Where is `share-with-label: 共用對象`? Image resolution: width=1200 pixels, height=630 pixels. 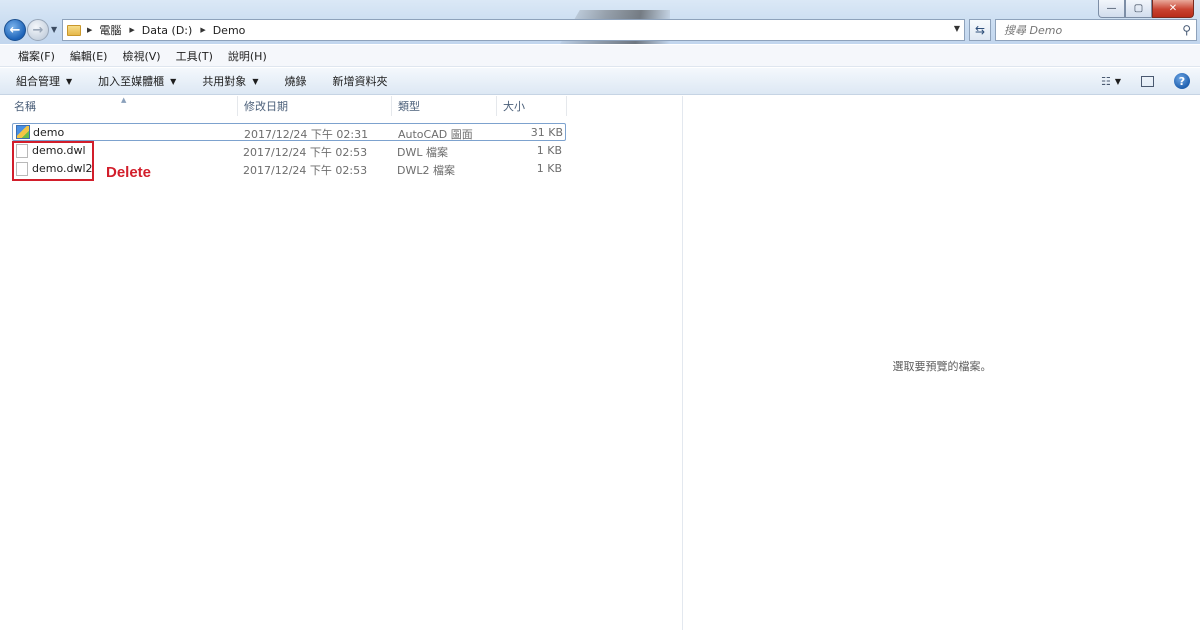 share-with-label: 共用對象 is located at coordinates (224, 81).